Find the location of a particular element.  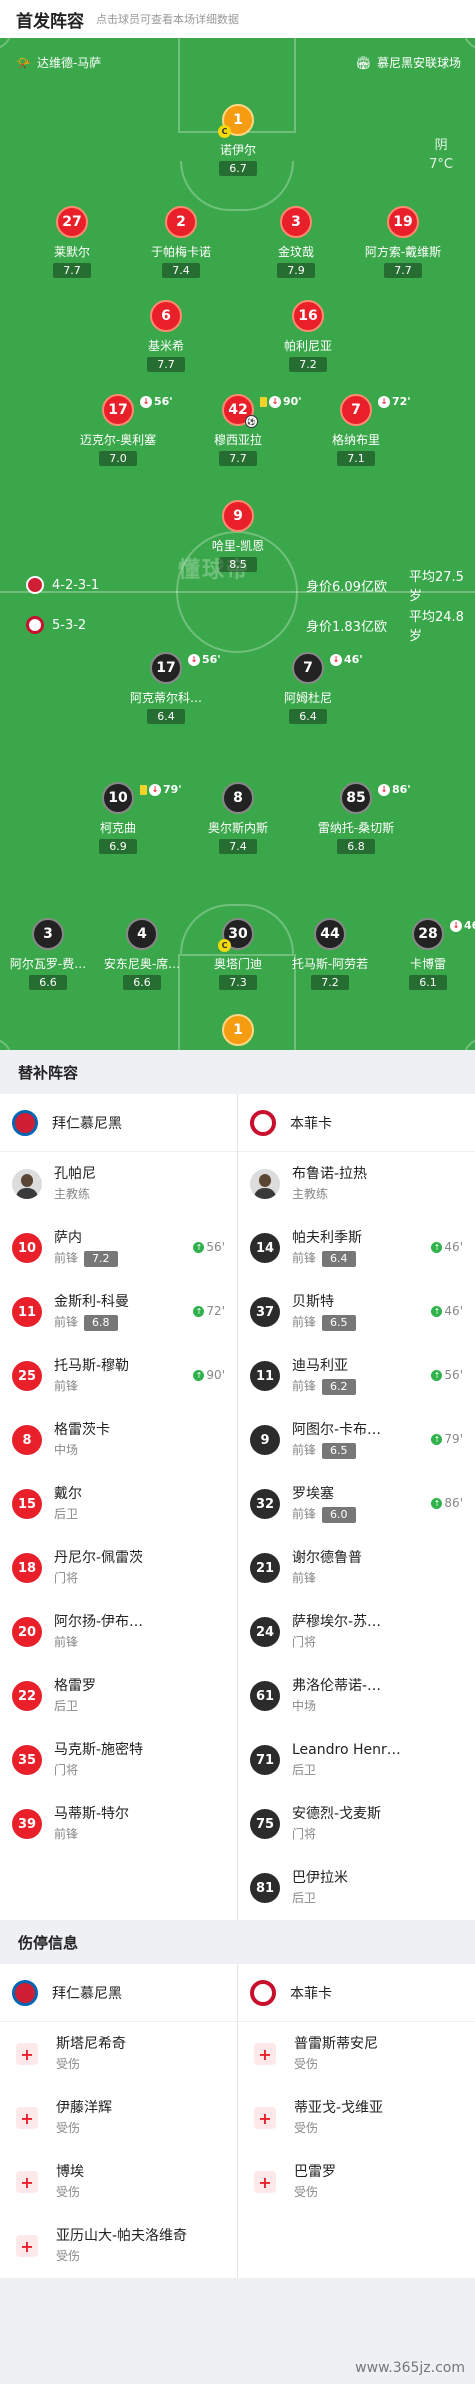

sub-player-row: 21 谢尔德鲁普 前锋 is located at coordinates (356, 1568).